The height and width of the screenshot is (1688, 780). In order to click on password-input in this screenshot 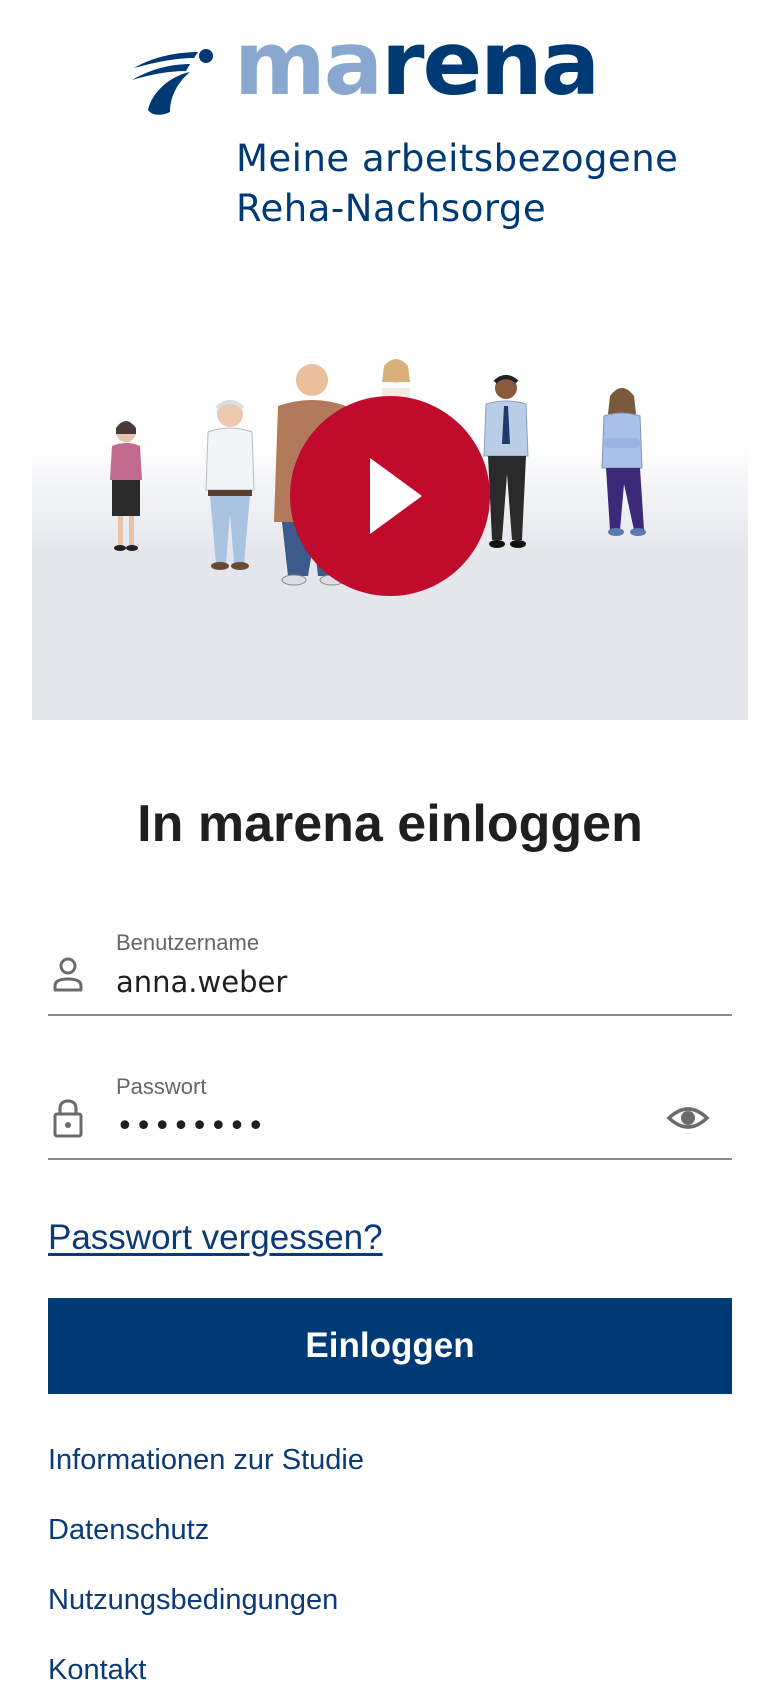, I will do `click(396, 1126)`.